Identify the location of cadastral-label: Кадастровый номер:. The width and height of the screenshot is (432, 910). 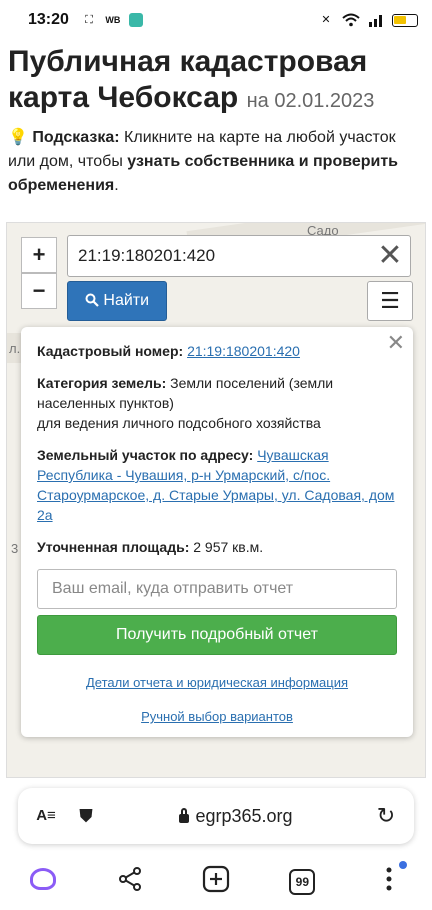
(110, 351).